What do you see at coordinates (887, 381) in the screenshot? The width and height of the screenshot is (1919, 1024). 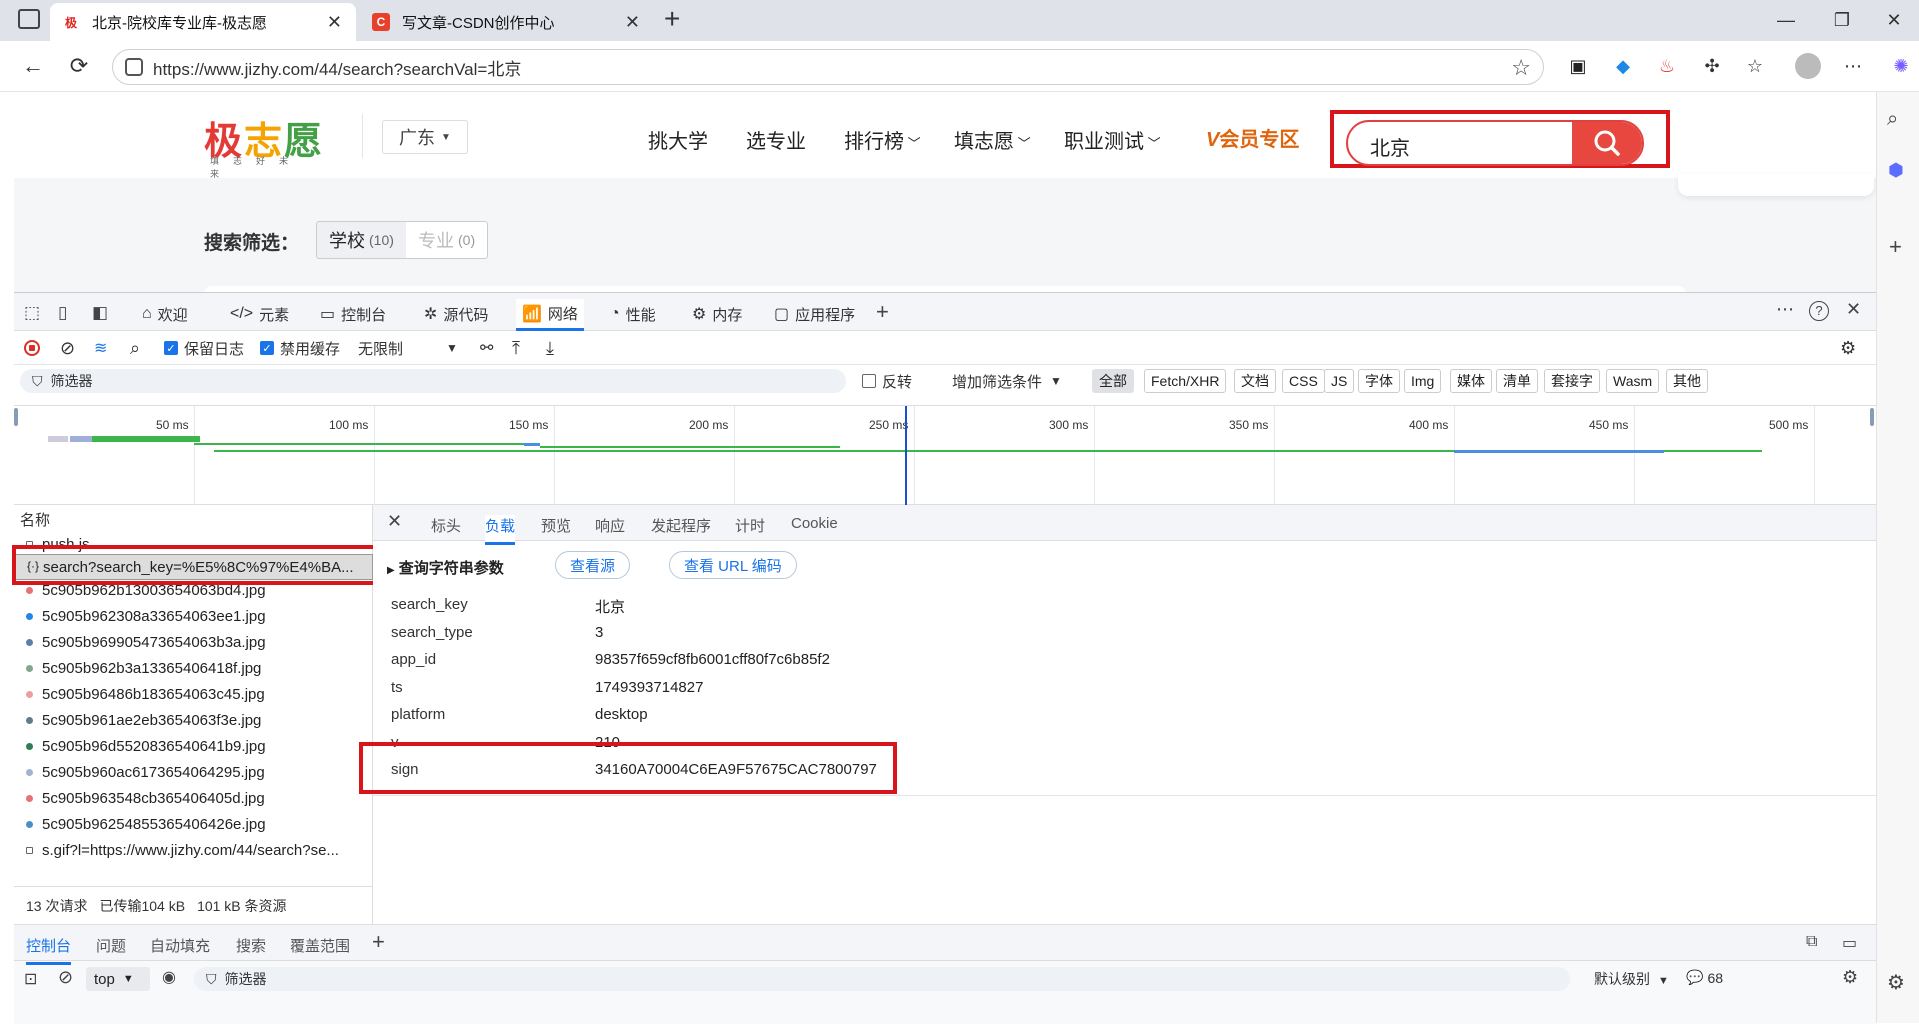 I see `invert-checkbox: 反转` at bounding box center [887, 381].